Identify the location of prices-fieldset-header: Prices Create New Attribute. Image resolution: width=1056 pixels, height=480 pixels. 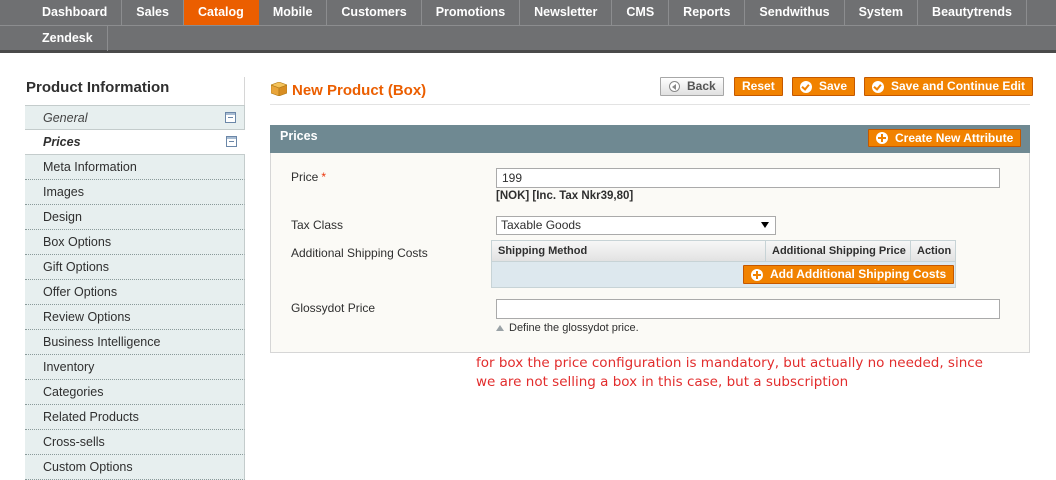
(650, 139).